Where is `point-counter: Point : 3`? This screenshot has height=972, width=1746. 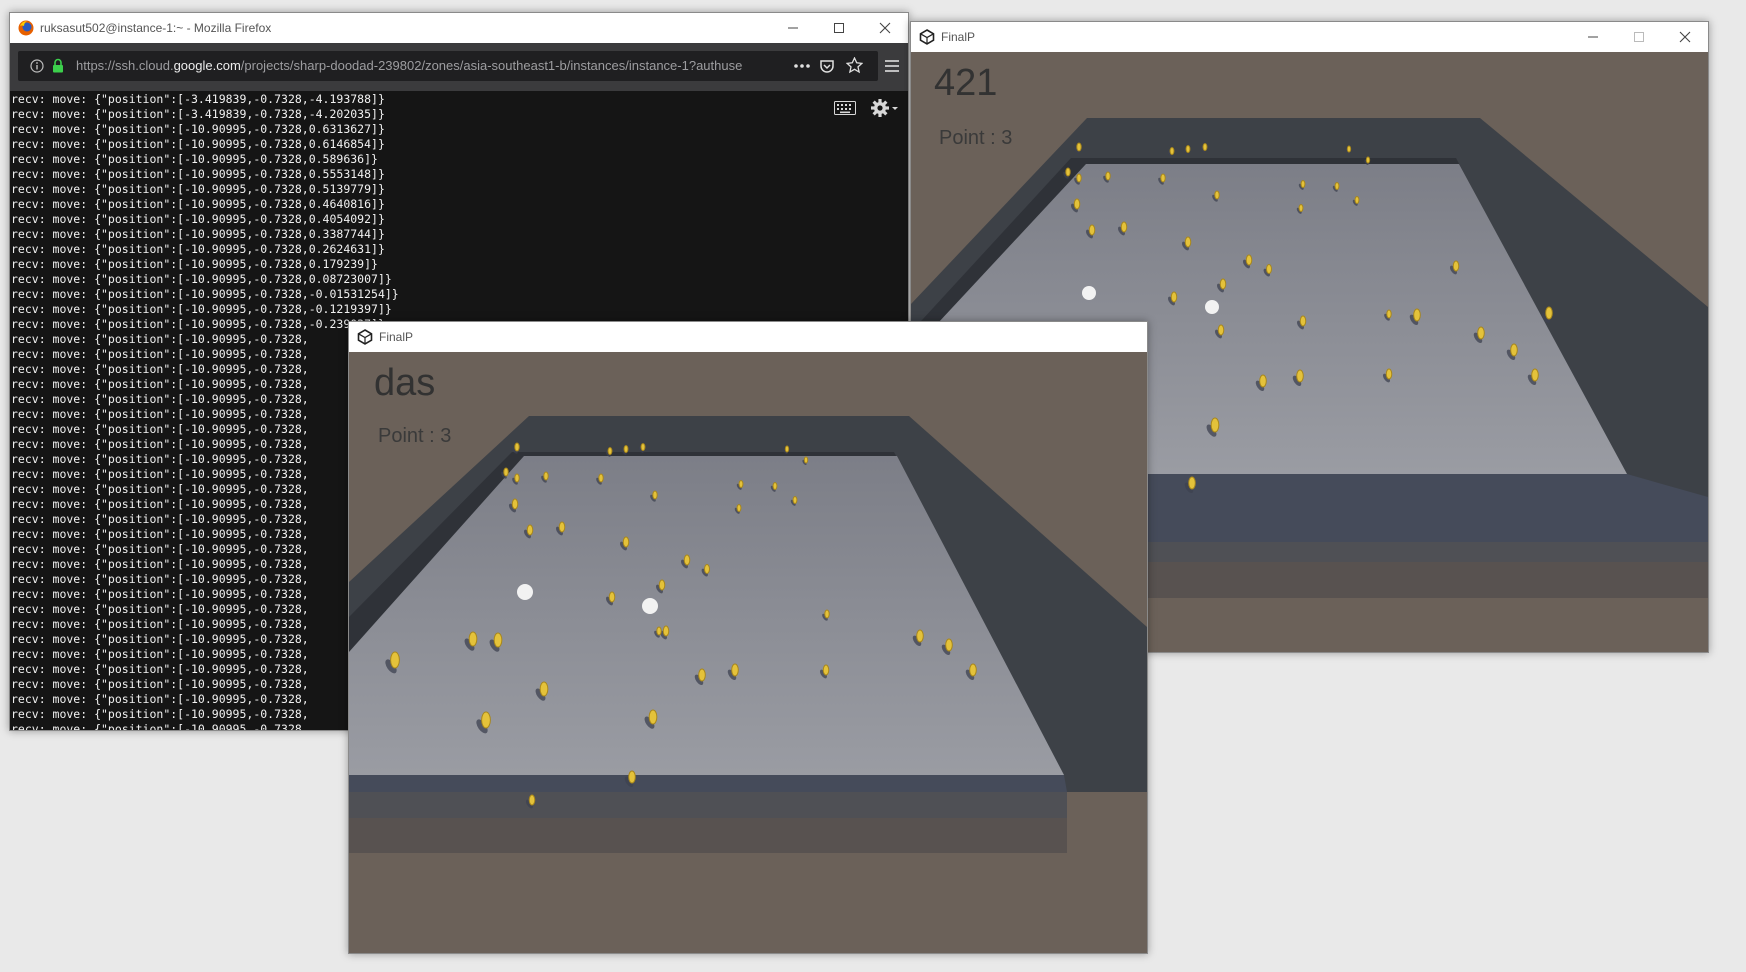
point-counter: Point : 3 is located at coordinates (976, 138).